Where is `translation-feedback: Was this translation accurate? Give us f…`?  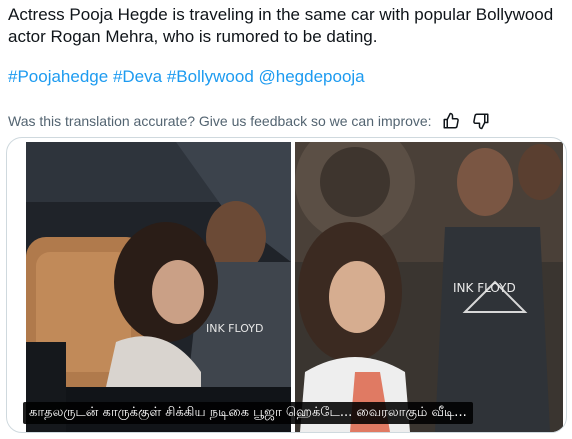
translation-feedback: Was this translation accurate? Give us f… is located at coordinates (250, 121).